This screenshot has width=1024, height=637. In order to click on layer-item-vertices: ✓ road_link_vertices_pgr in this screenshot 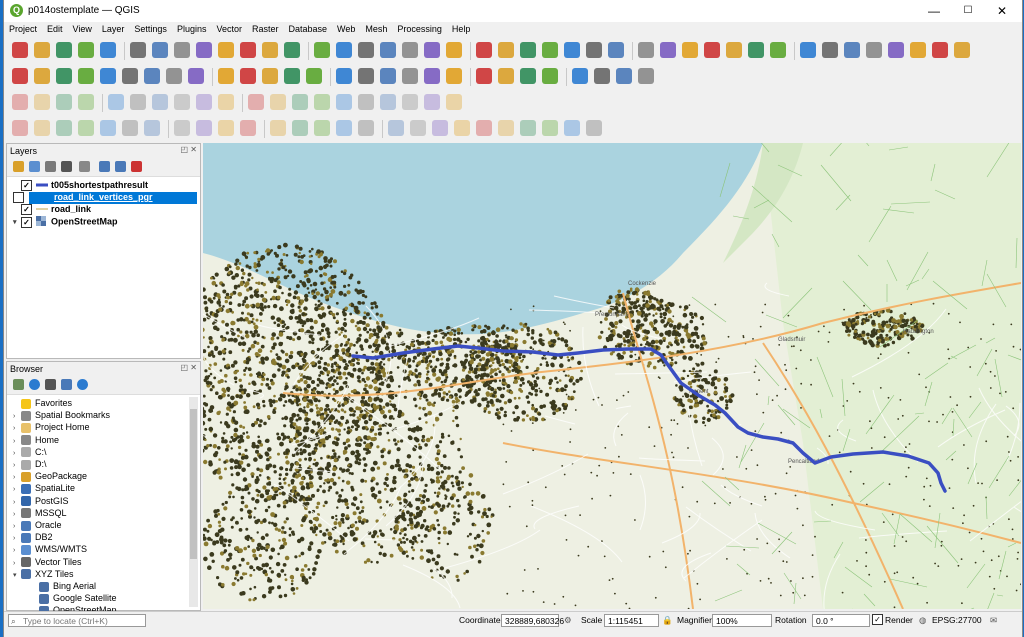, I will do `click(105, 198)`.